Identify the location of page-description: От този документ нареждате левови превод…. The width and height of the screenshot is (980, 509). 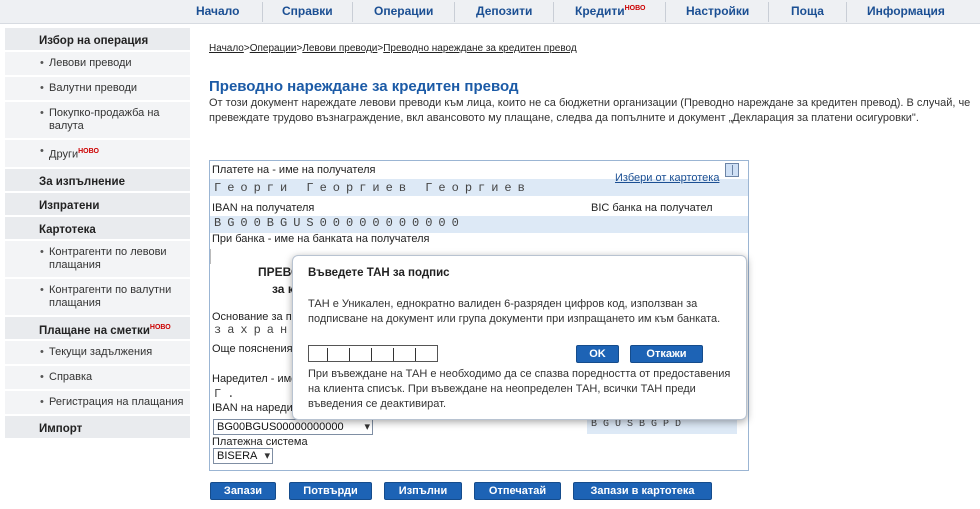
(590, 110).